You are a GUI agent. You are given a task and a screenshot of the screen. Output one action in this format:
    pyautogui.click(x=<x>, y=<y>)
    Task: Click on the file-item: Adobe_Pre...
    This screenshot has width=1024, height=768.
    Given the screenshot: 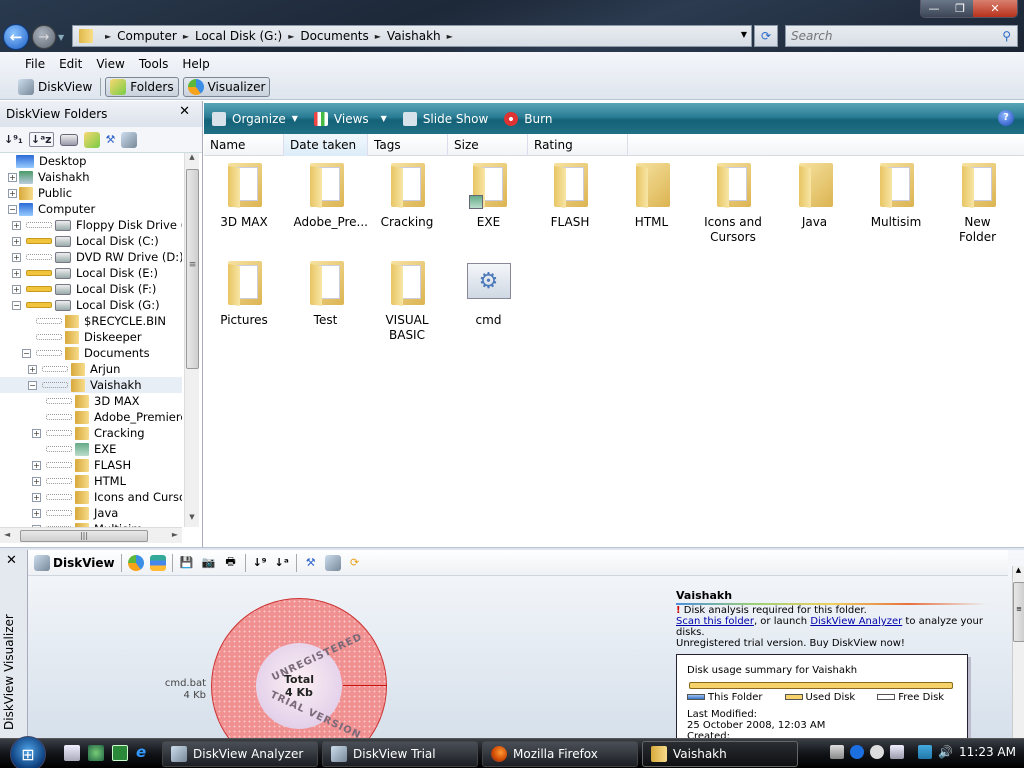 What is the action you would take?
    pyautogui.click(x=327, y=194)
    